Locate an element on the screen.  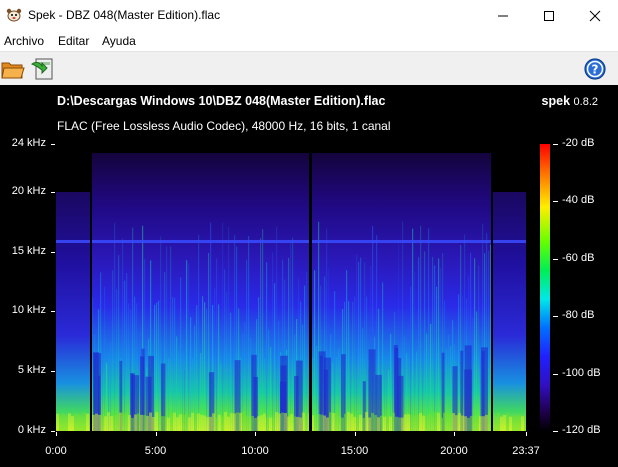
maximize-icon is located at coordinates (549, 15).